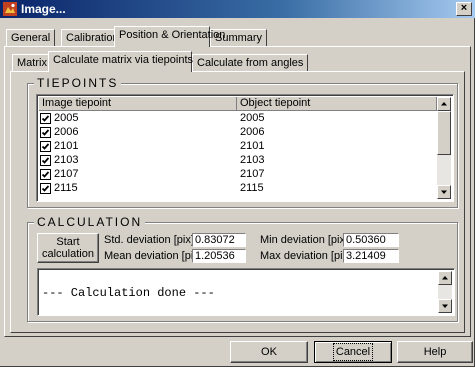 The width and height of the screenshot is (475, 367). I want to click on object-tiepoint: 2107, so click(252, 174).